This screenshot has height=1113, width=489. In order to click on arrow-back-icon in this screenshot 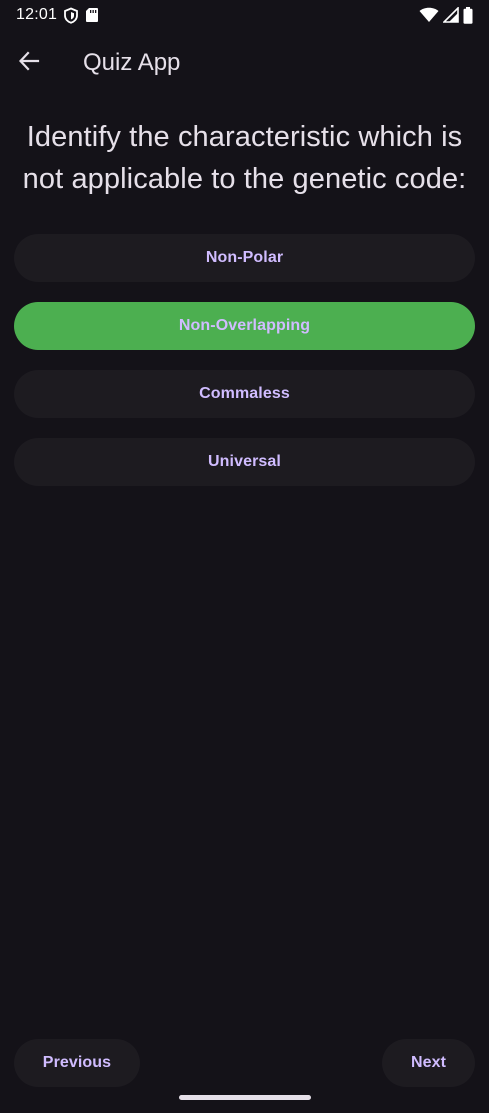, I will do `click(29, 63)`.